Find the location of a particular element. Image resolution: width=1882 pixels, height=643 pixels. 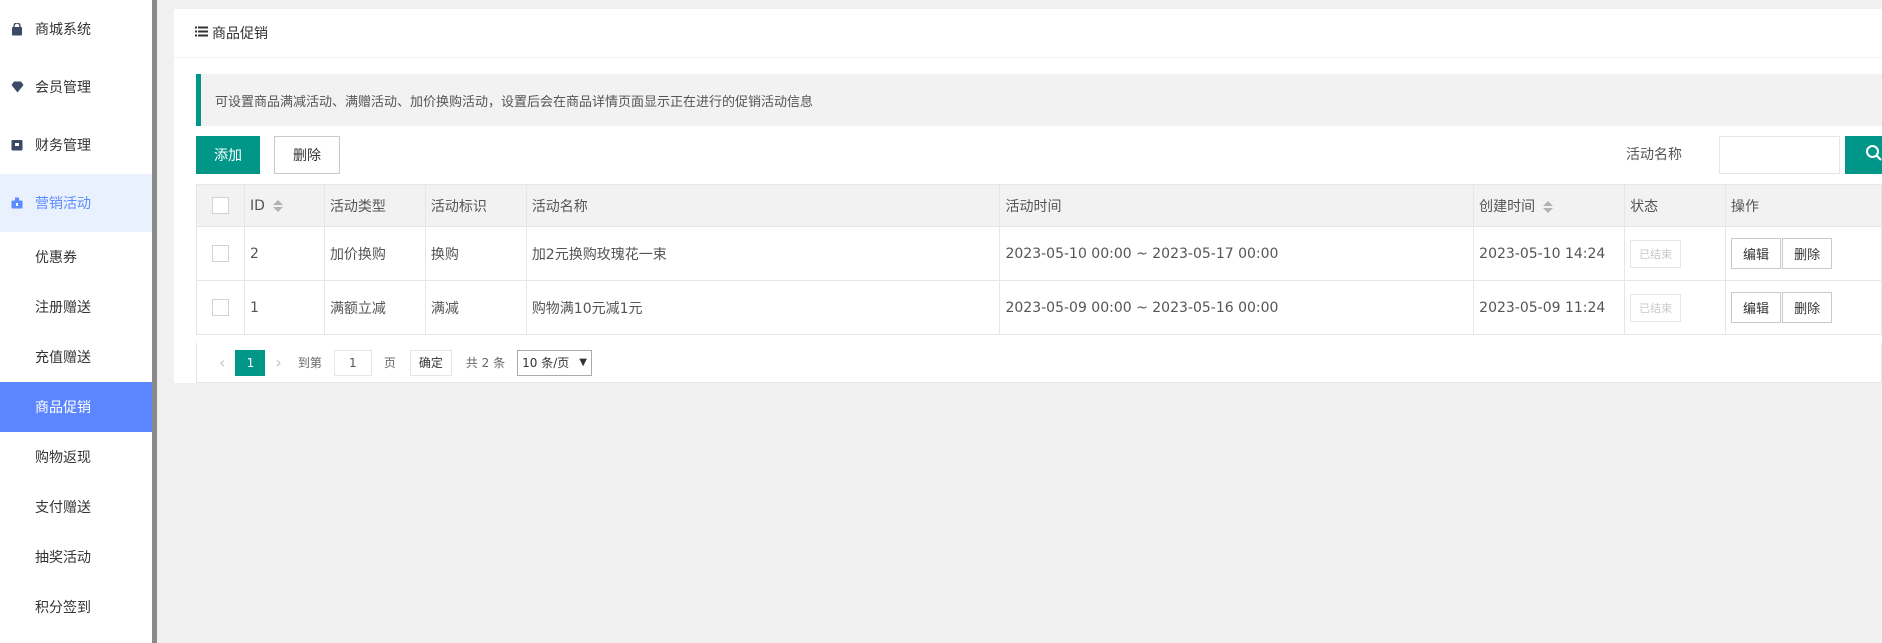

cell-tag: 满减 is located at coordinates (475, 307).